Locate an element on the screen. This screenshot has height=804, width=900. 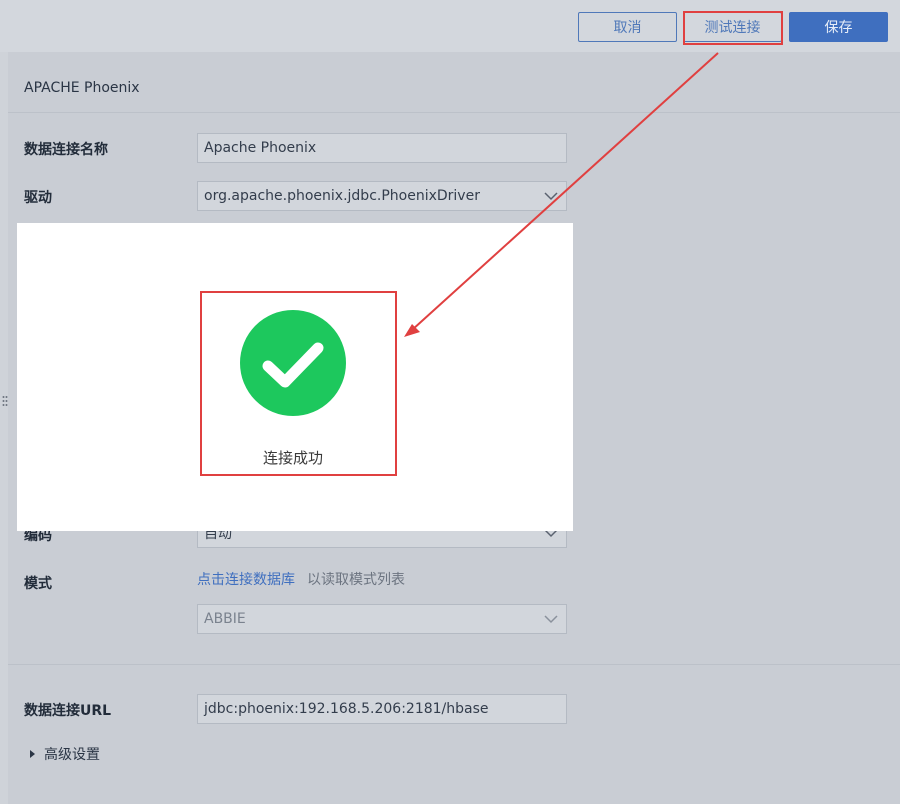
schema-select: ABBIE is located at coordinates (382, 619).